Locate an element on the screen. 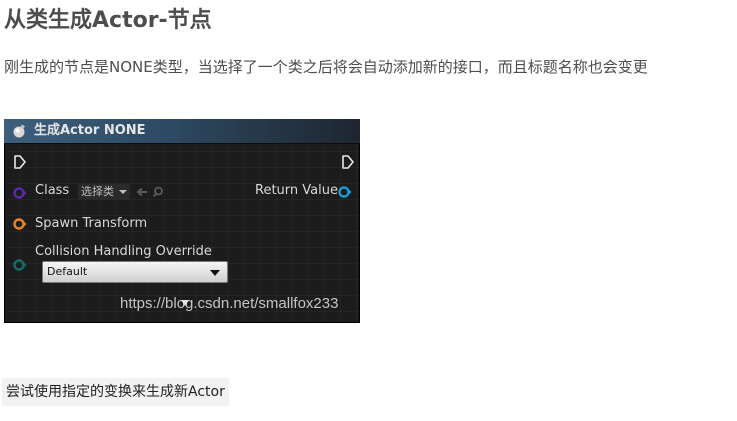  return-value-label: Return Value is located at coordinates (296, 190).